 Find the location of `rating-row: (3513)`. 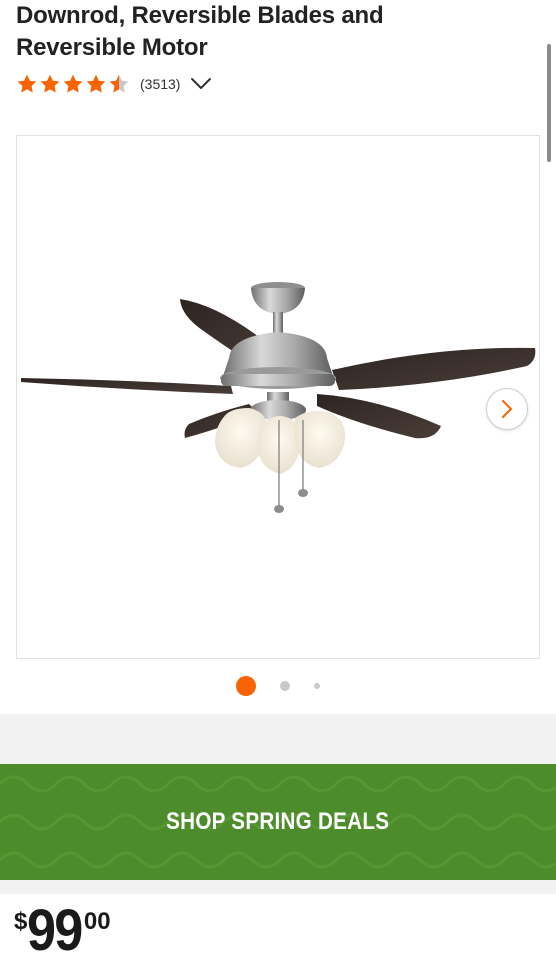

rating-row: (3513) is located at coordinates (114, 84).